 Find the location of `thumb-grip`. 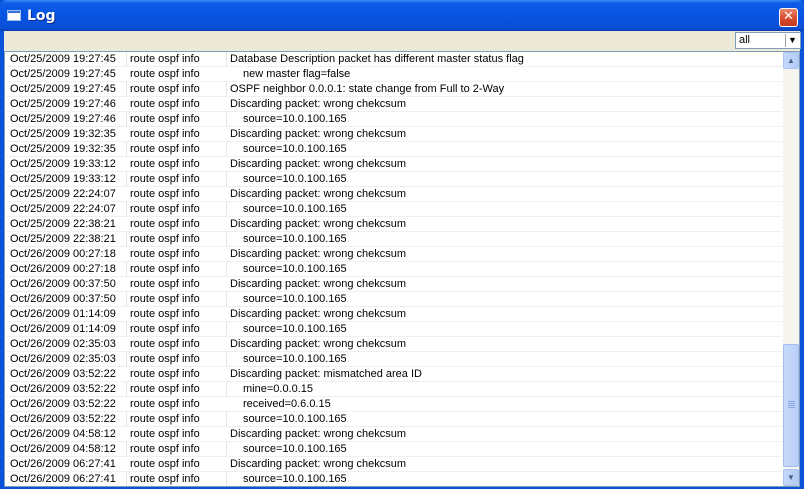

thumb-grip is located at coordinates (791, 405).